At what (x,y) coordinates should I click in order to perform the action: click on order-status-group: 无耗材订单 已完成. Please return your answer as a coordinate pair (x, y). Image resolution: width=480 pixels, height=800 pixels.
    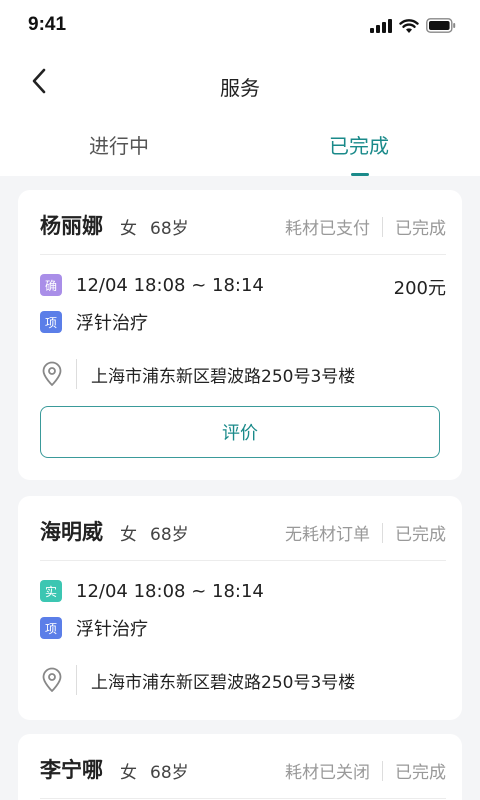
    Looking at the image, I should click on (365, 532).